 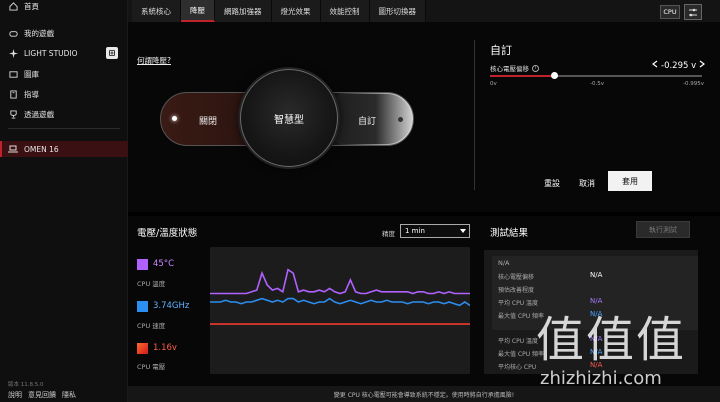 I want to click on sidebar-item-play-to-win: 透過遊戲, so click(x=64, y=114).